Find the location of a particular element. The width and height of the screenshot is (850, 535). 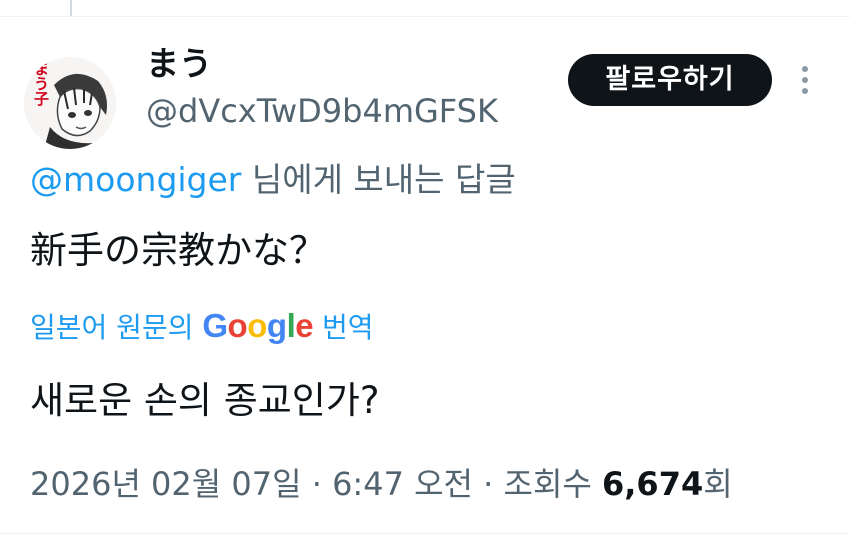

reply-suffix: 님에게 보내는 답글 is located at coordinates (378, 179).